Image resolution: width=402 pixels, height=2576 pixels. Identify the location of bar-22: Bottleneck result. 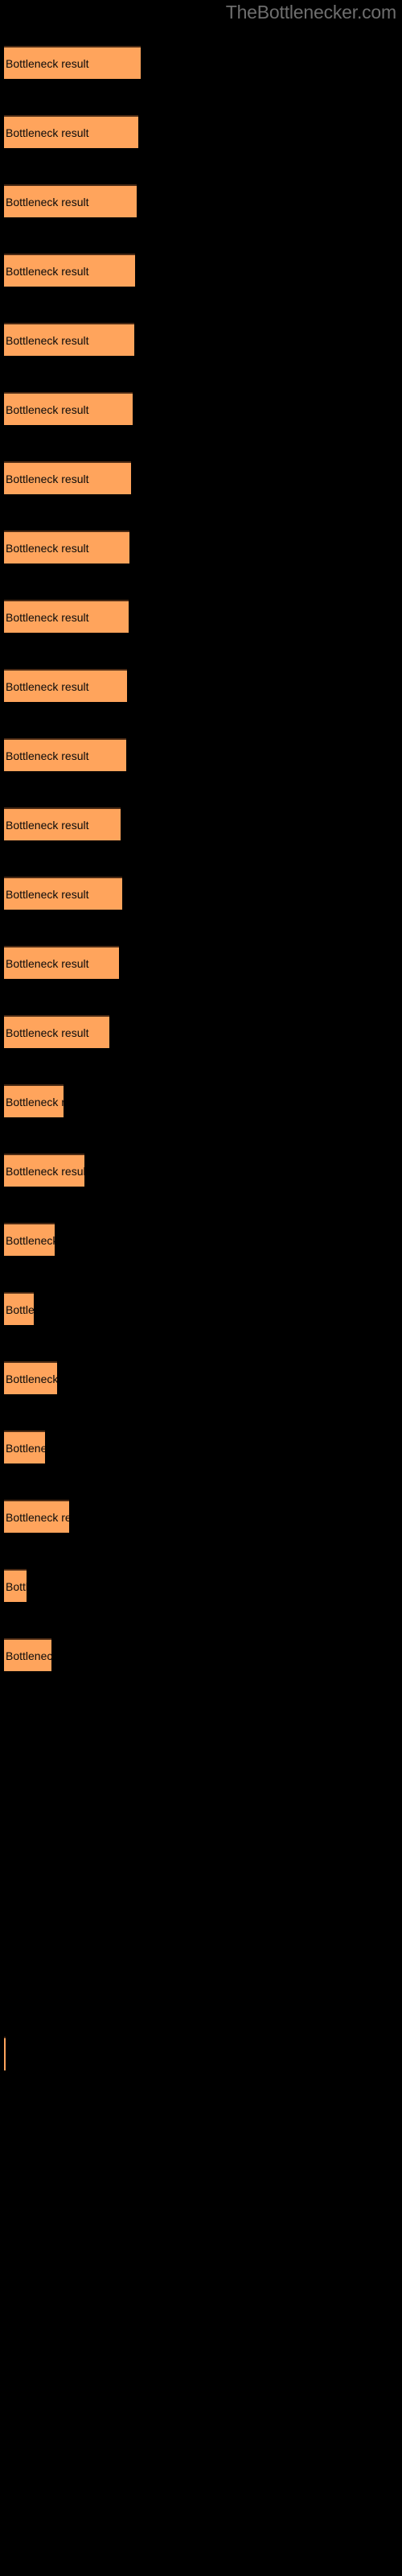
(36, 1516).